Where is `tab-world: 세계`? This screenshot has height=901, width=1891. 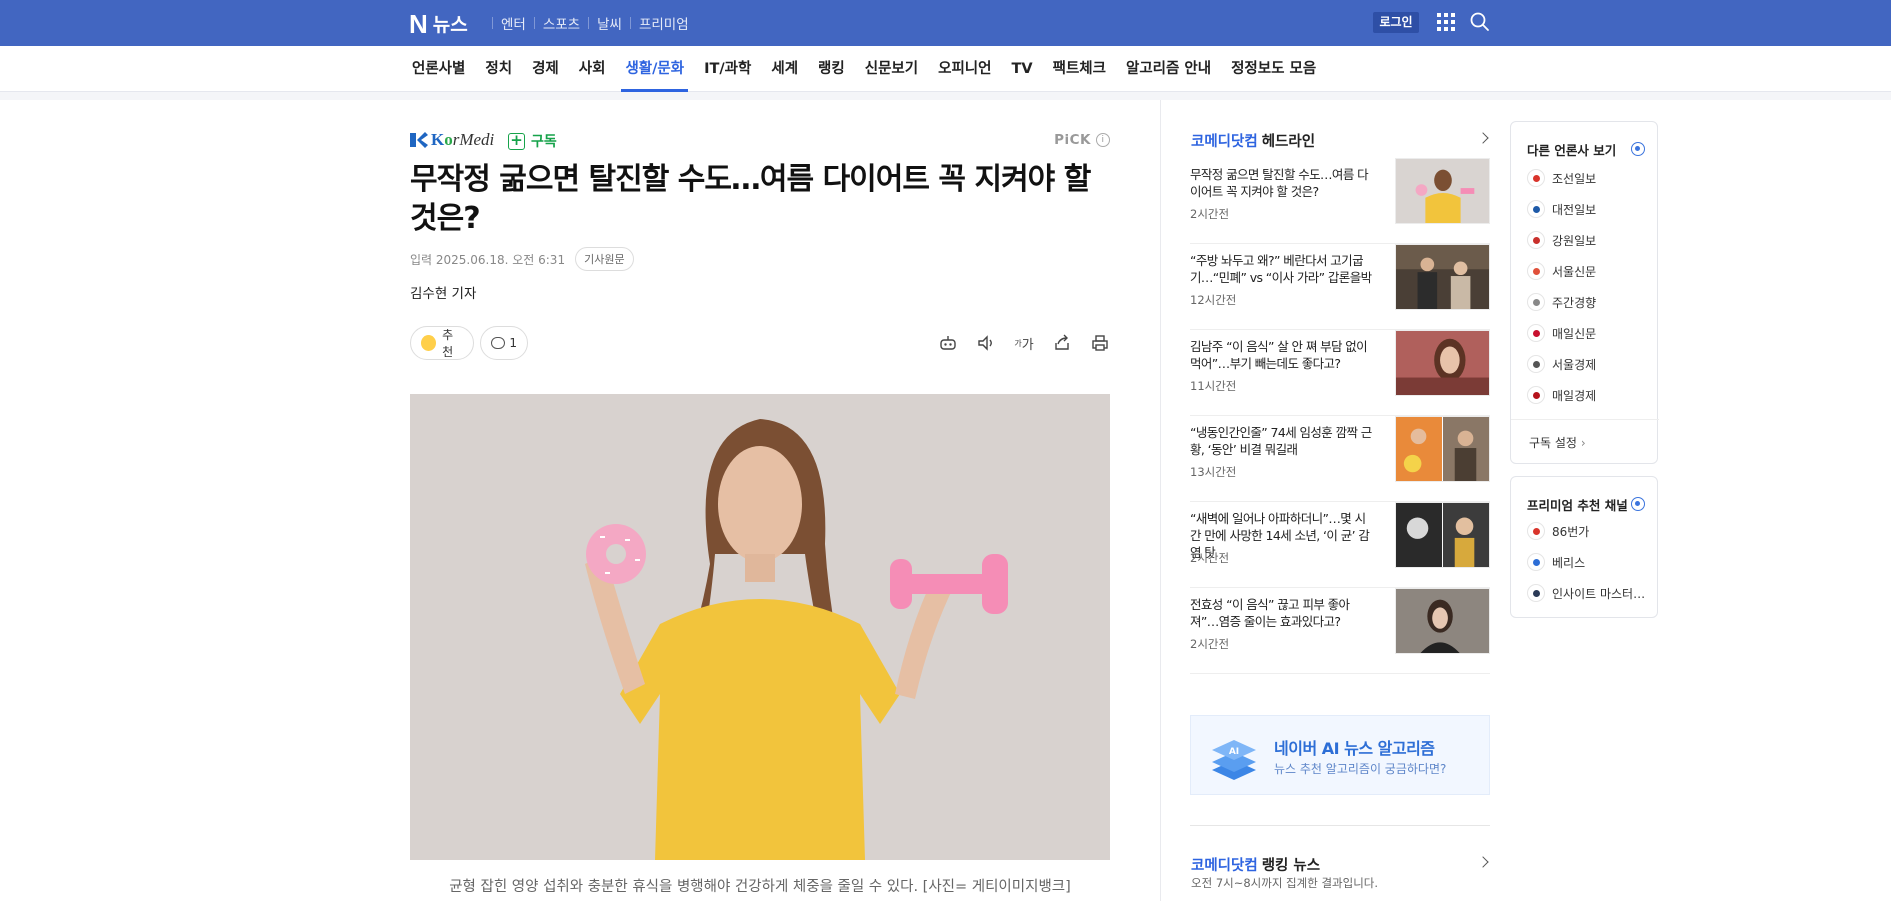
tab-world: 세계 is located at coordinates (784, 69).